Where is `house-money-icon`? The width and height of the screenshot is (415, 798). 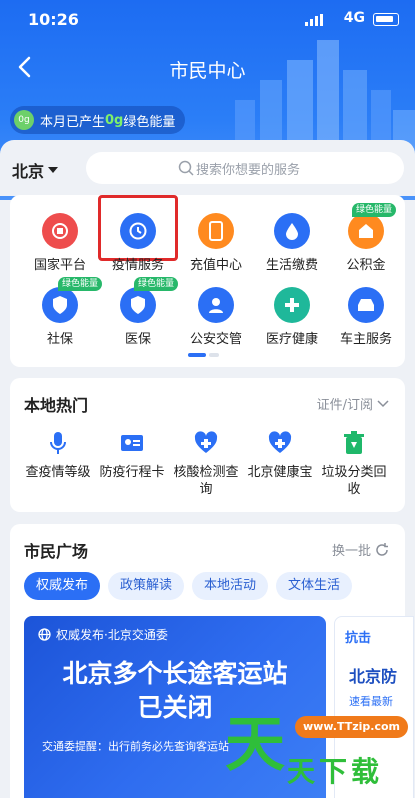 house-money-icon is located at coordinates (366, 231).